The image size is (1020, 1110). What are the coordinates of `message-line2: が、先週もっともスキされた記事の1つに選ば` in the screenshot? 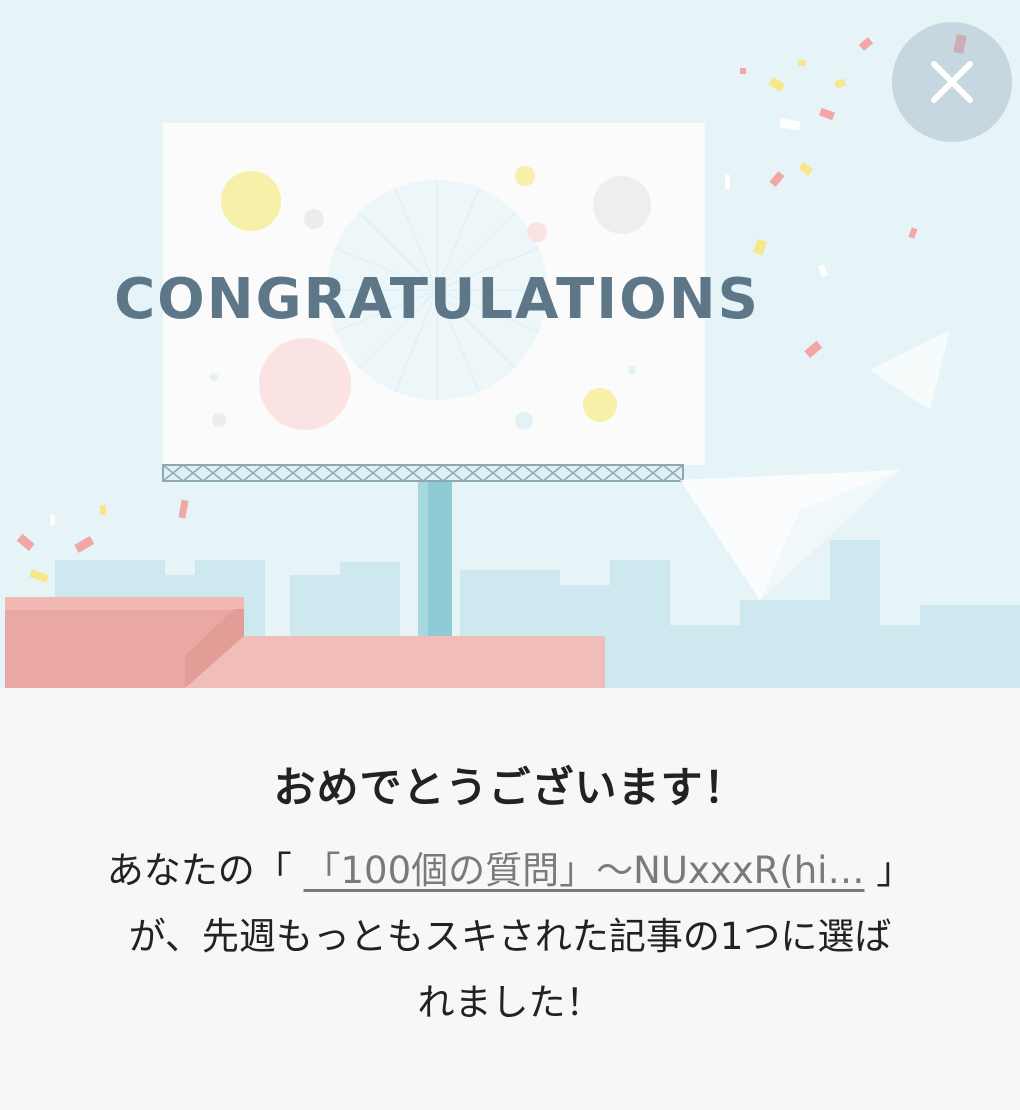 It's located at (510, 936).